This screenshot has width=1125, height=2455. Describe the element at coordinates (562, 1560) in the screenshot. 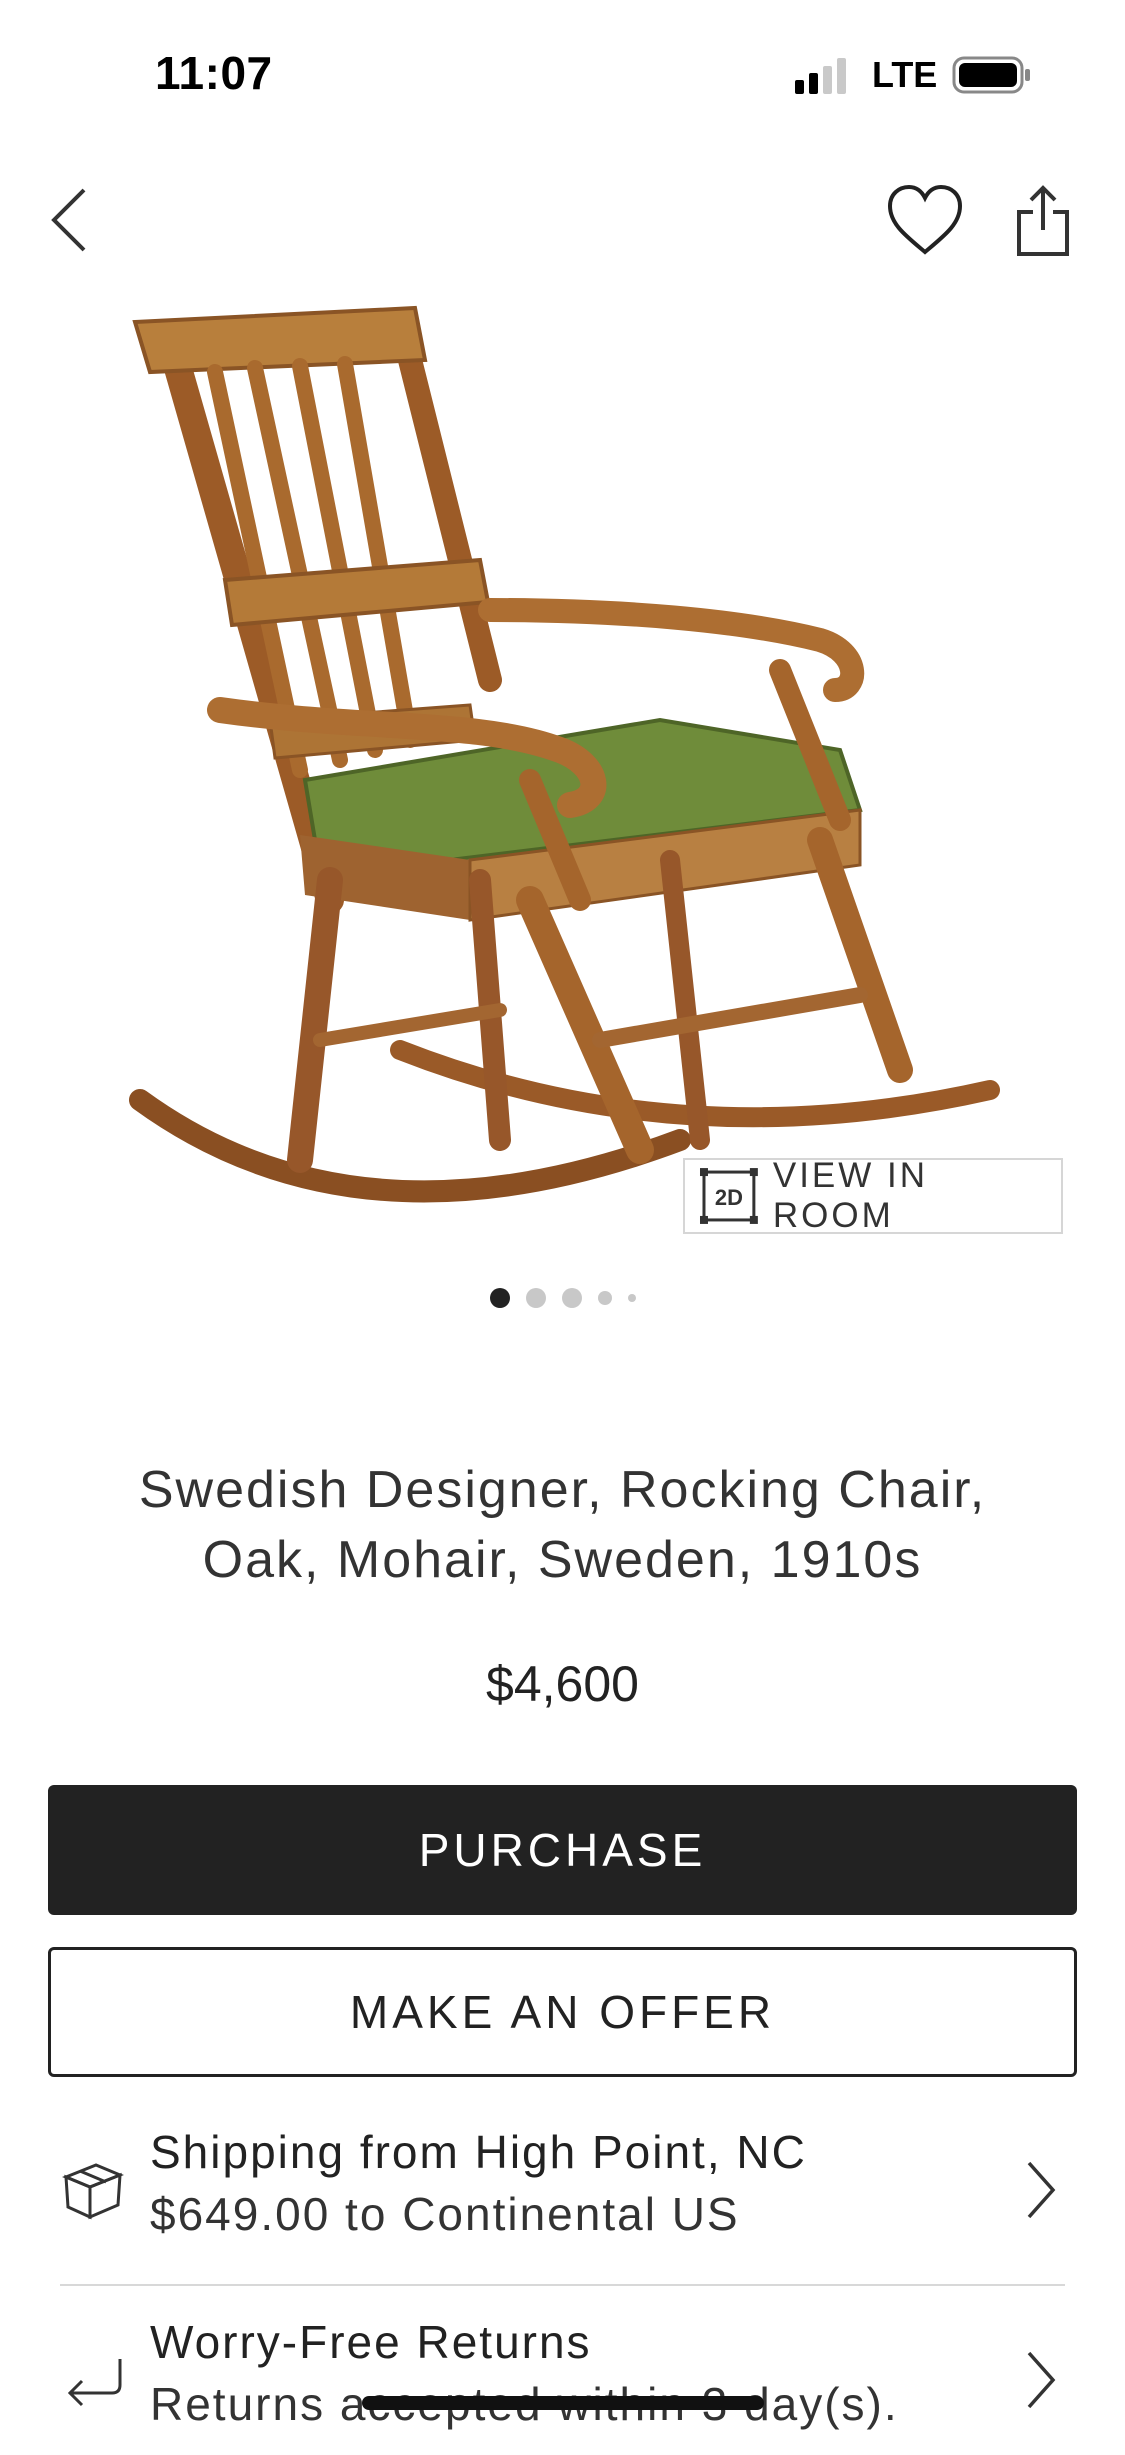

I see `product-title-line2: Oak, Mohair, Sweden, 1910s` at that location.